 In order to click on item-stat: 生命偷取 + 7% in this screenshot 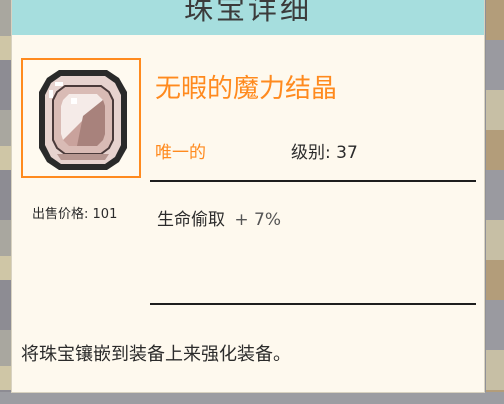, I will do `click(219, 217)`.